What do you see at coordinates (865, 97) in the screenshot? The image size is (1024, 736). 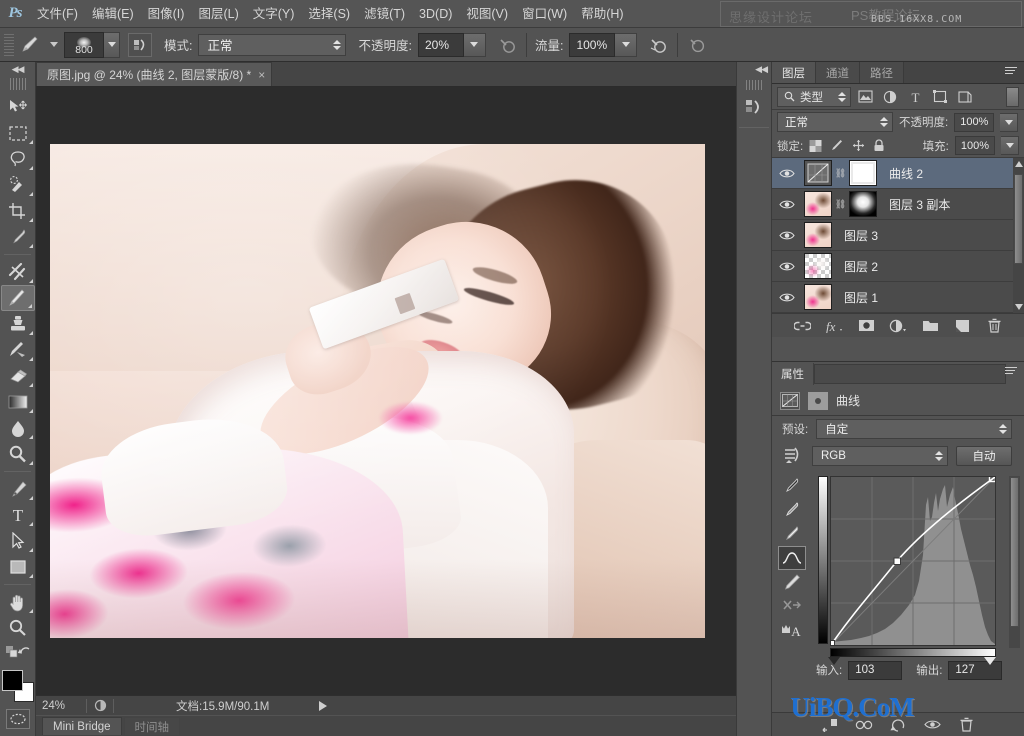 I see `filter-pixel-icon` at bounding box center [865, 97].